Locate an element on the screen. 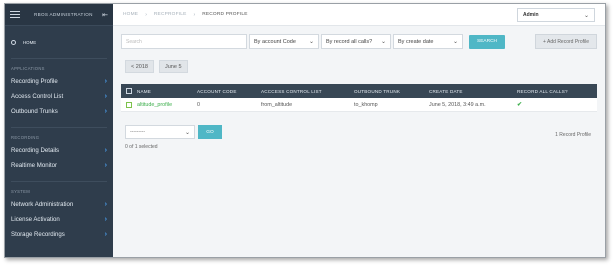 The width and height of the screenshot is (613, 266). check-icon: ✔ is located at coordinates (520, 105).